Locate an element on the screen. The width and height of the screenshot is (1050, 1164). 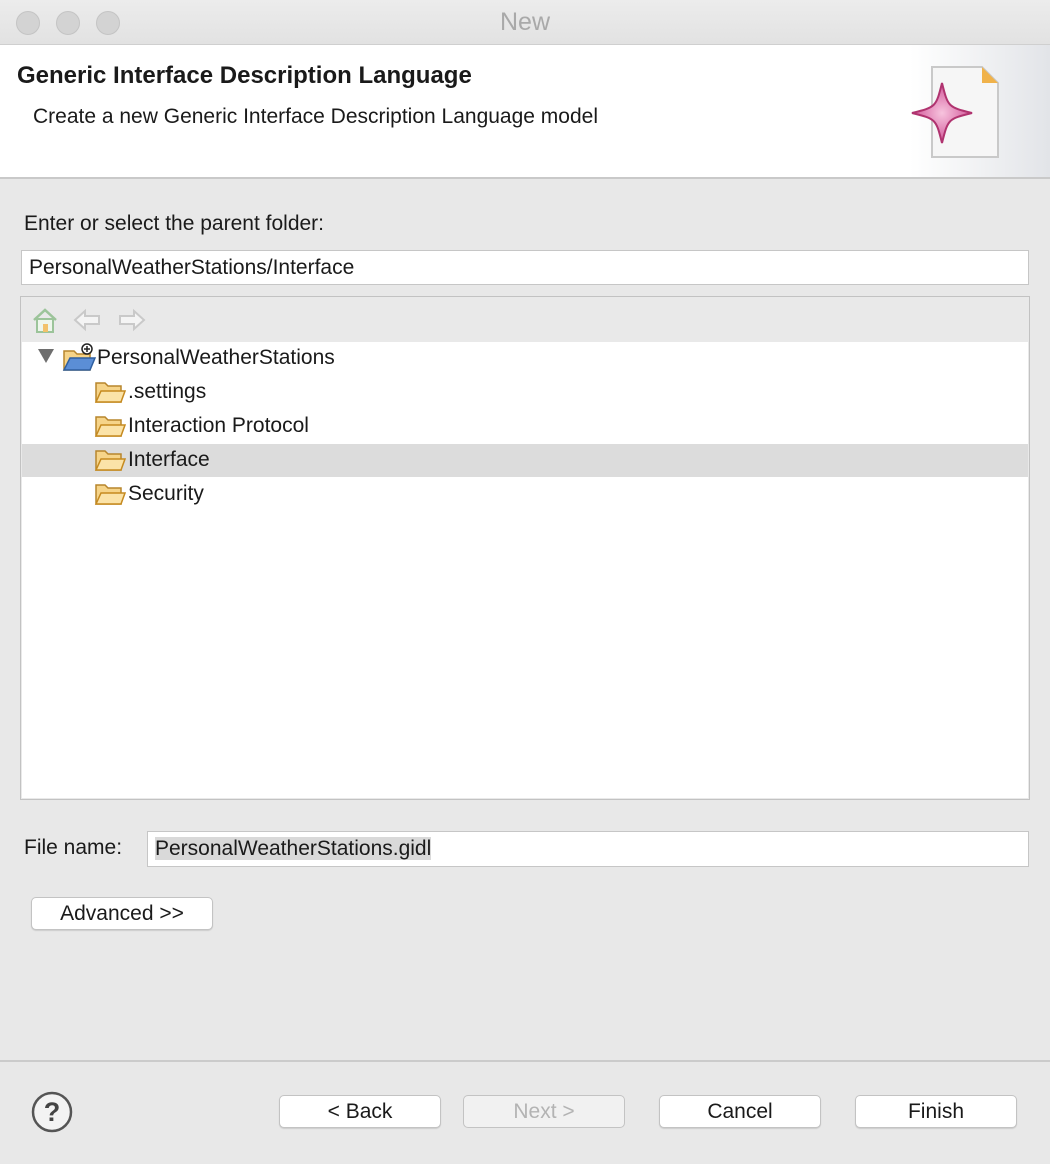
window-title: New is located at coordinates (524, 22).